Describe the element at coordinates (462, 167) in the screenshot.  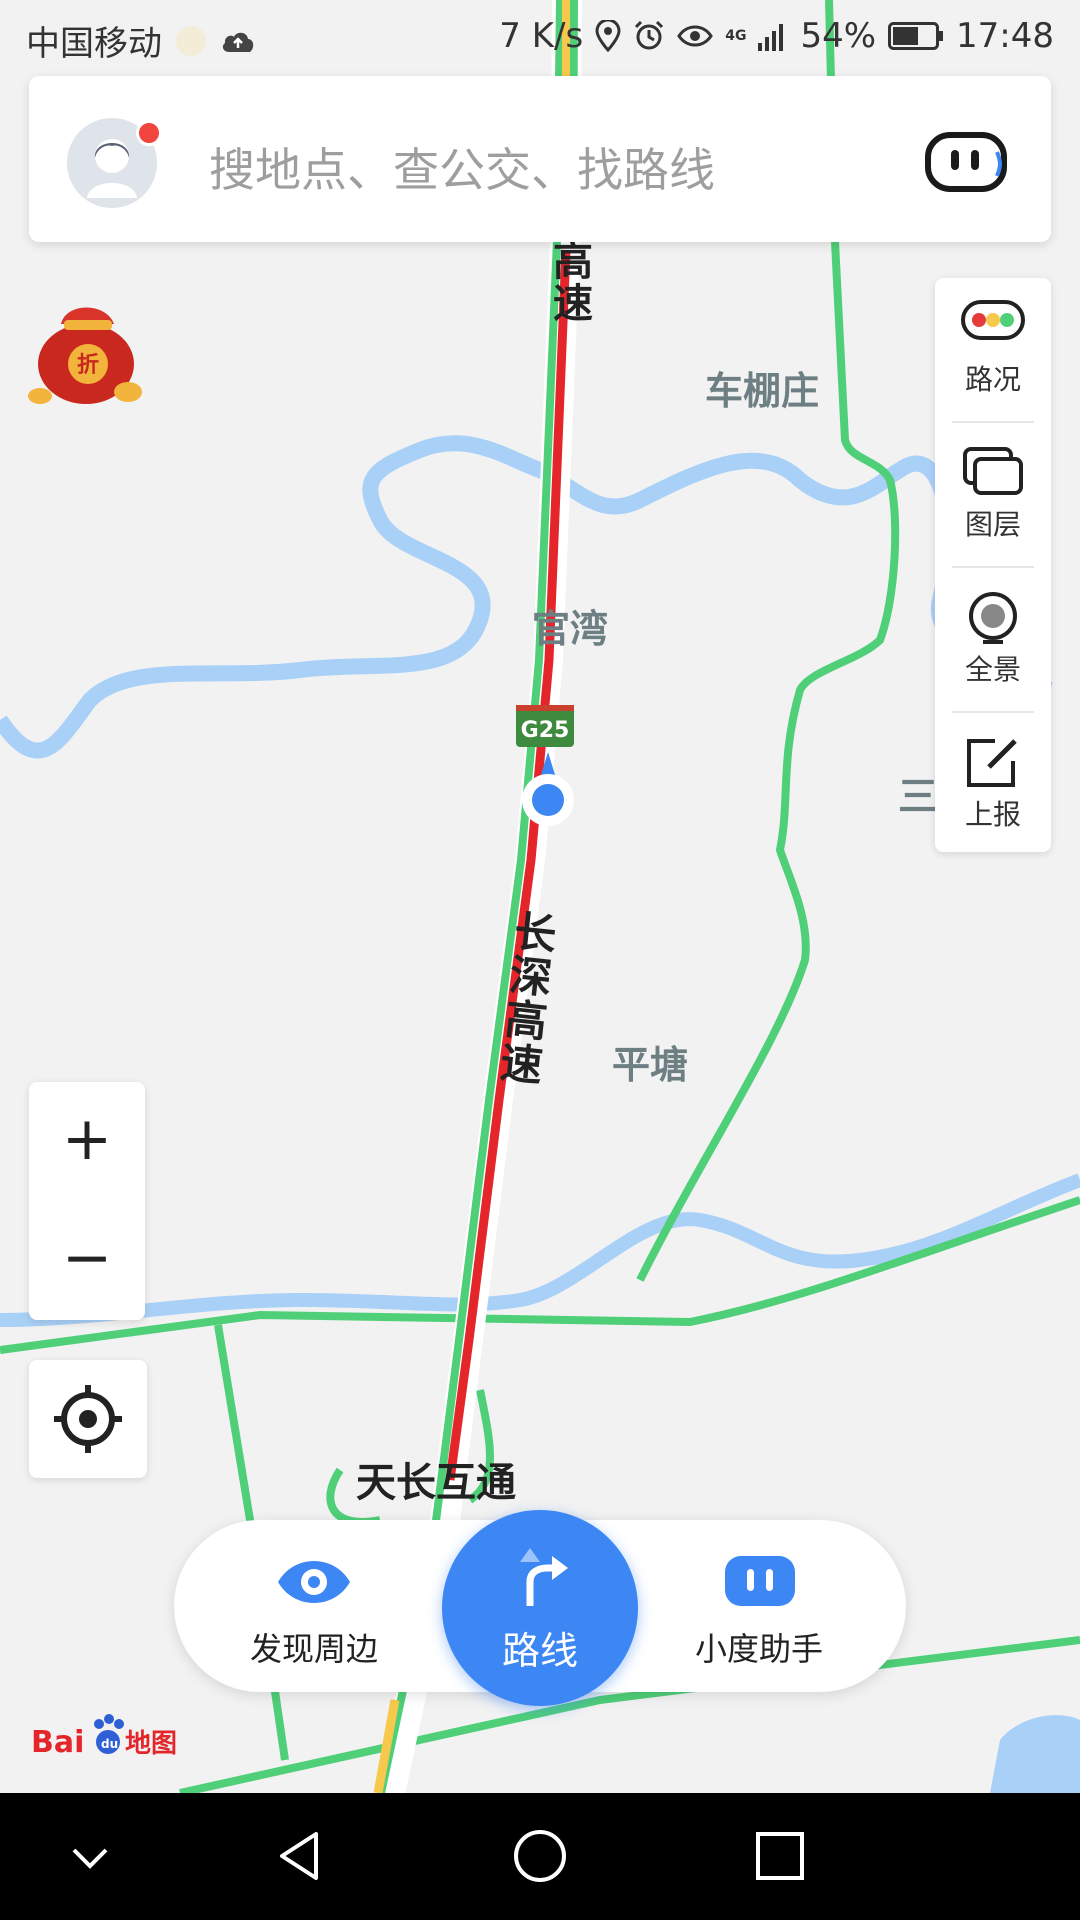
I see `search-input: 搜地点、查公交、找路线` at that location.